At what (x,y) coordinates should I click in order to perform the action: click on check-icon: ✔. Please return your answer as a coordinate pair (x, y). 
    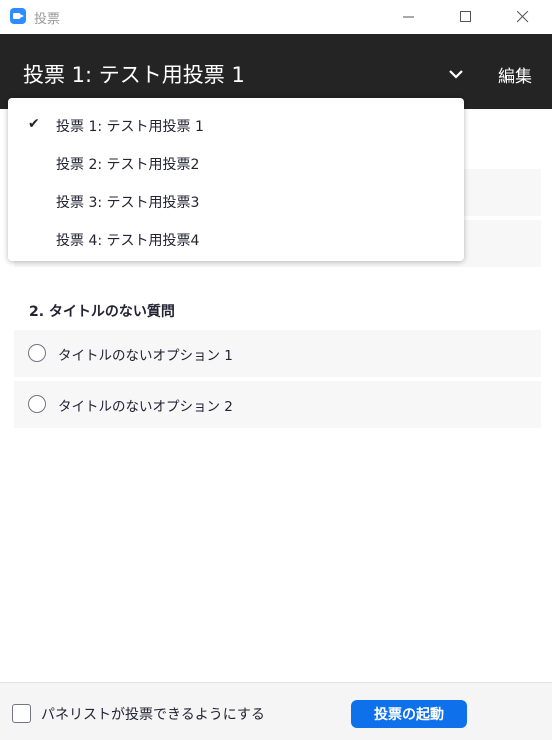
    Looking at the image, I should click on (34, 124).